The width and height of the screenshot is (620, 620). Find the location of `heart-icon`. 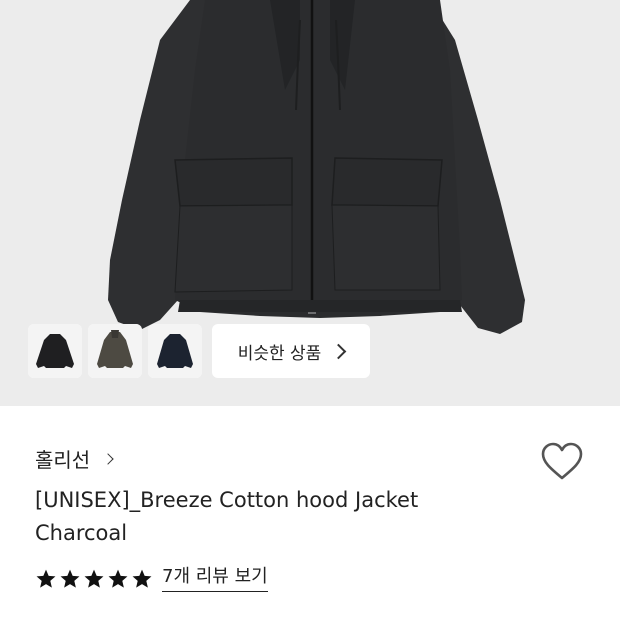

heart-icon is located at coordinates (562, 462).